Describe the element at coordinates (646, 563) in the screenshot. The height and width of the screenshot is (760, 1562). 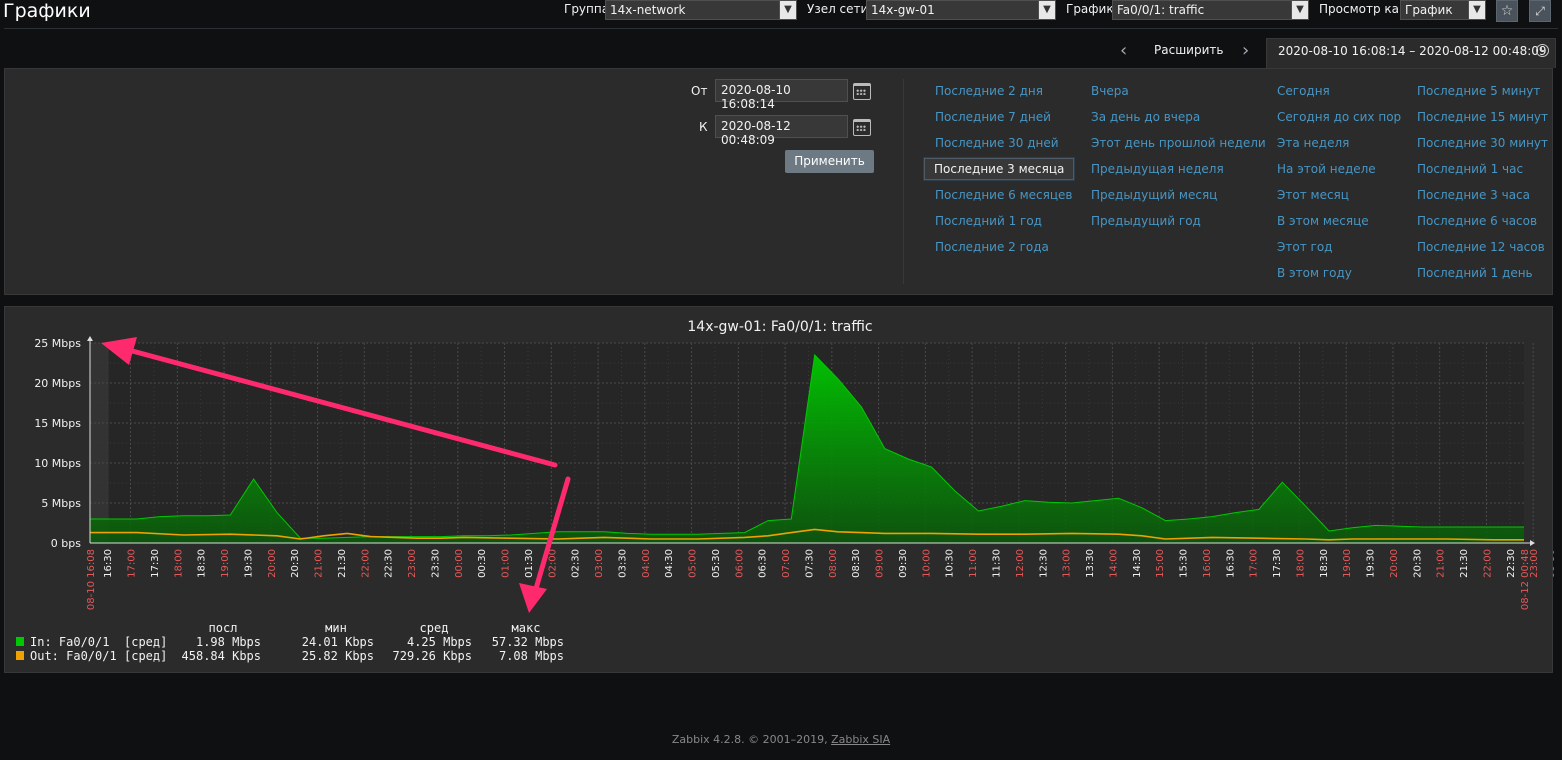
I see `x-tick-label: 04:00` at that location.